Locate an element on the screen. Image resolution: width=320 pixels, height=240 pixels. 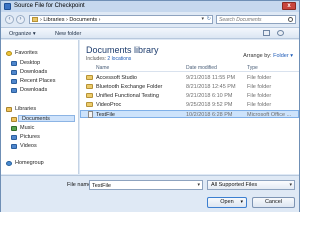
arrange-label: Arrange by: is located at coordinates (257, 56).